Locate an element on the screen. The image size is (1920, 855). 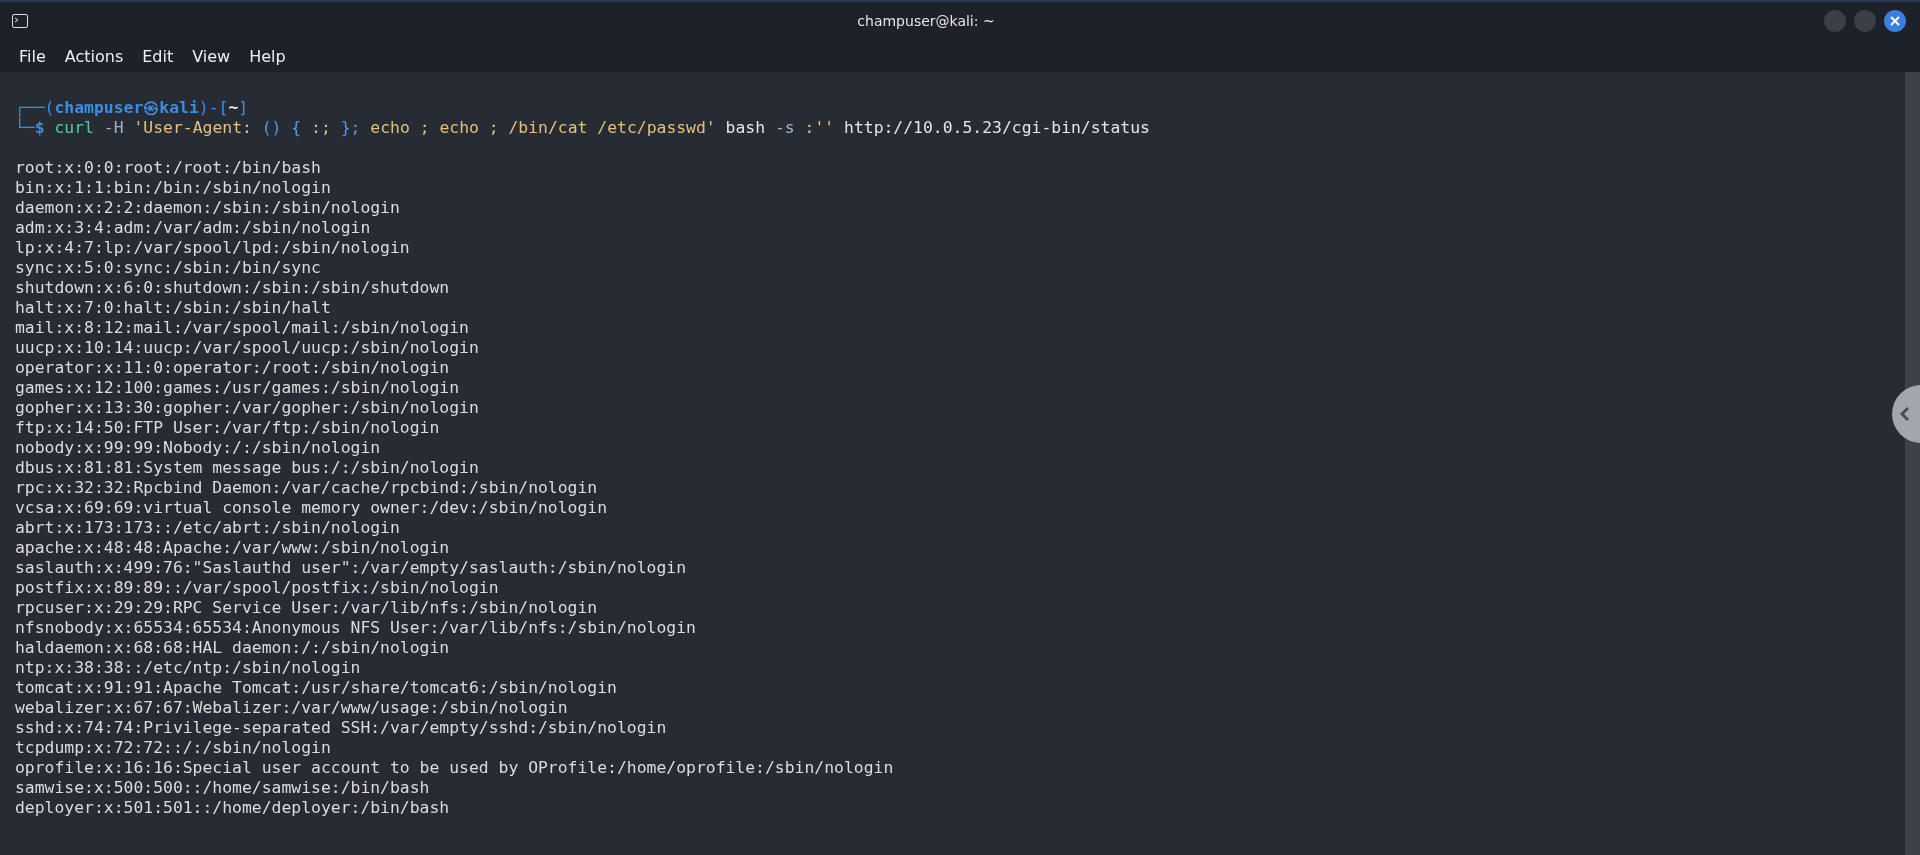
menu-item: Edit is located at coordinates (158, 56).